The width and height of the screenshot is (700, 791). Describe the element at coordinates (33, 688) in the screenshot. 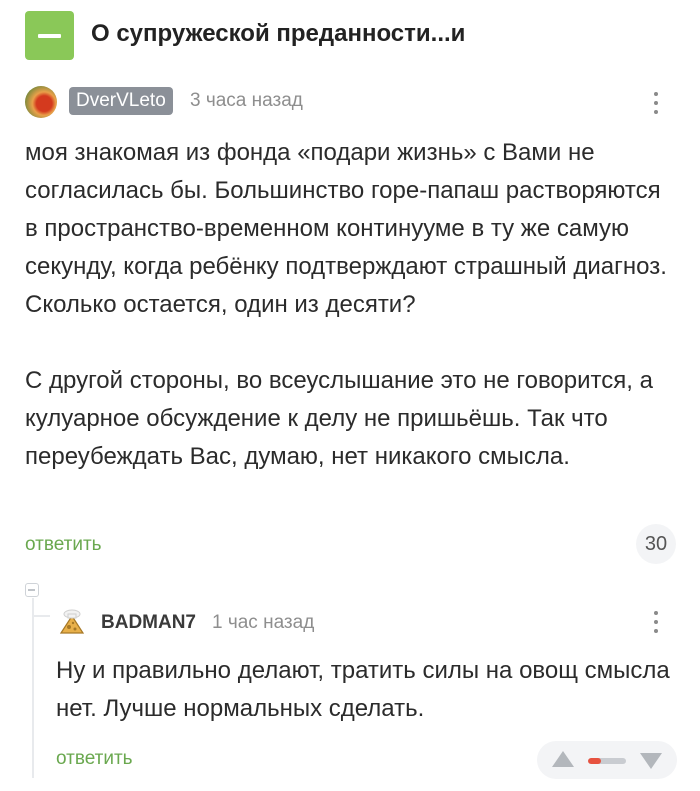

I see `thread-line` at that location.